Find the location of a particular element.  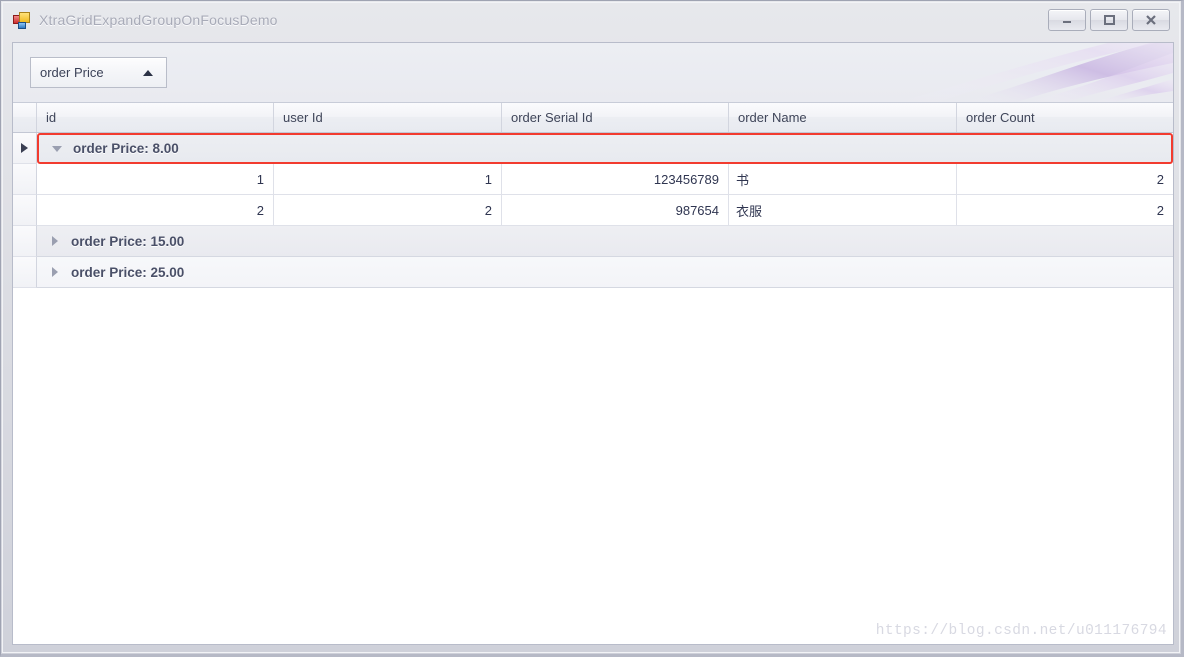

group-by-panel: order Price is located at coordinates (593, 73).